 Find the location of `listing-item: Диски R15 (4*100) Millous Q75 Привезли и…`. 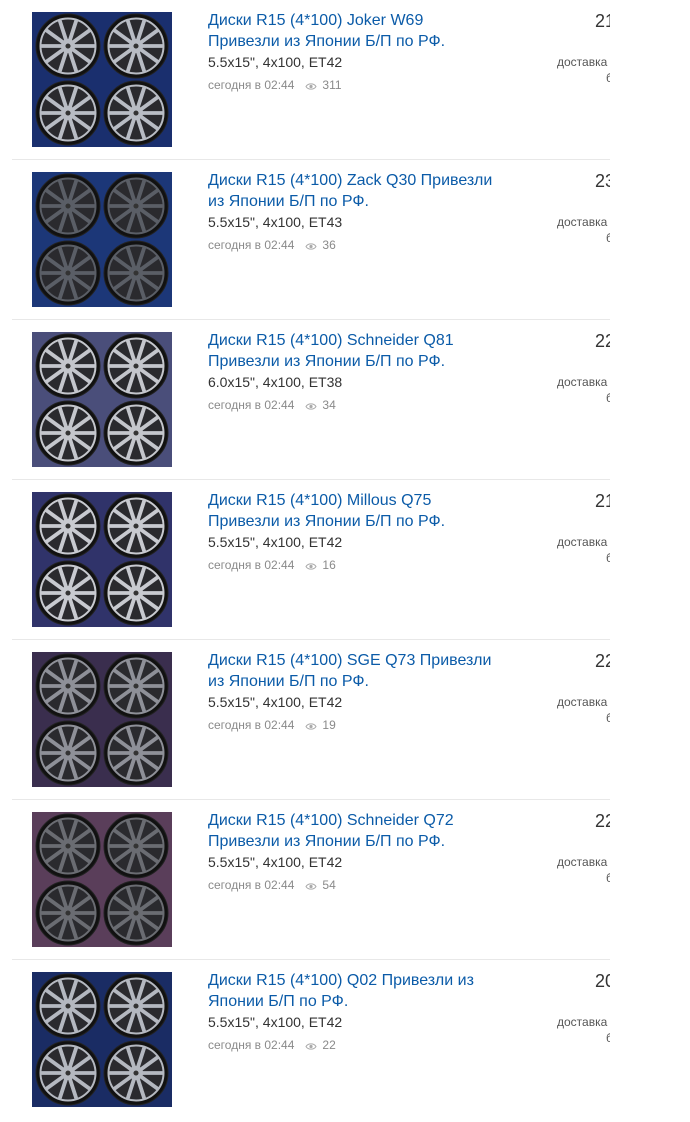

listing-item: Диски R15 (4*100) Millous Q75 Привезли и… is located at coordinates (313, 560).